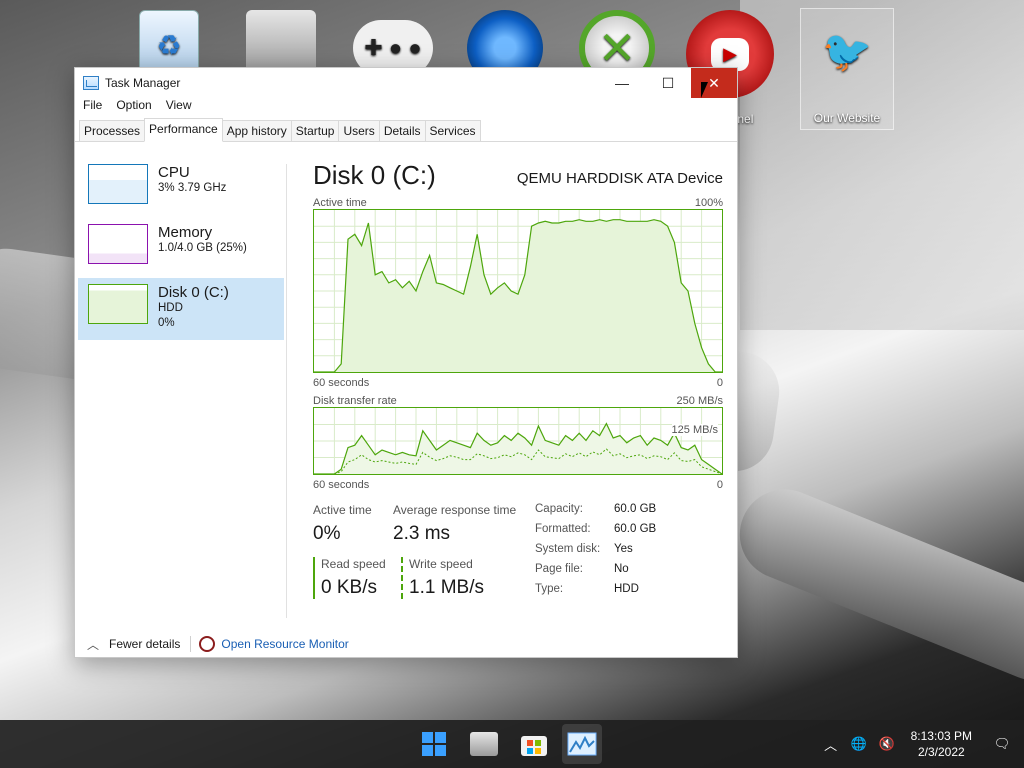 Image resolution: width=1024 pixels, height=768 pixels. Describe the element at coordinates (342, 510) in the screenshot. I see `active-time-label: Active time` at that location.